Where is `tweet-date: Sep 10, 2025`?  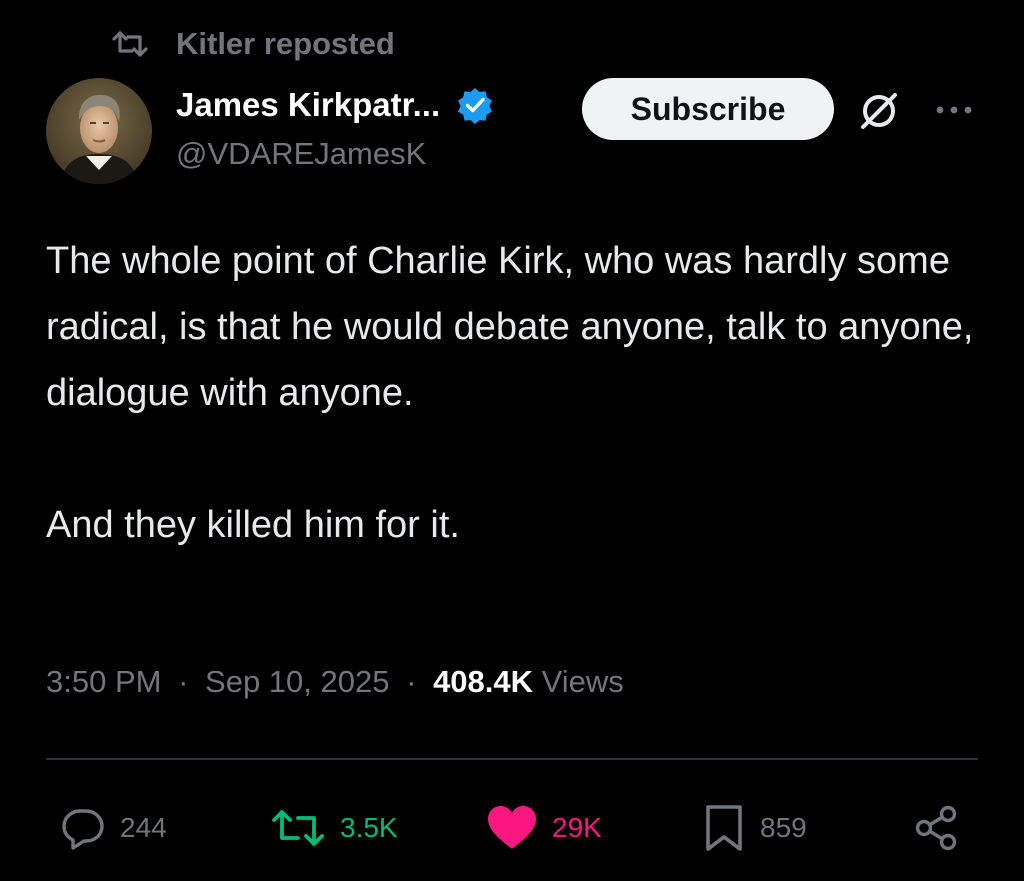
tweet-date: Sep 10, 2025 is located at coordinates (297, 681).